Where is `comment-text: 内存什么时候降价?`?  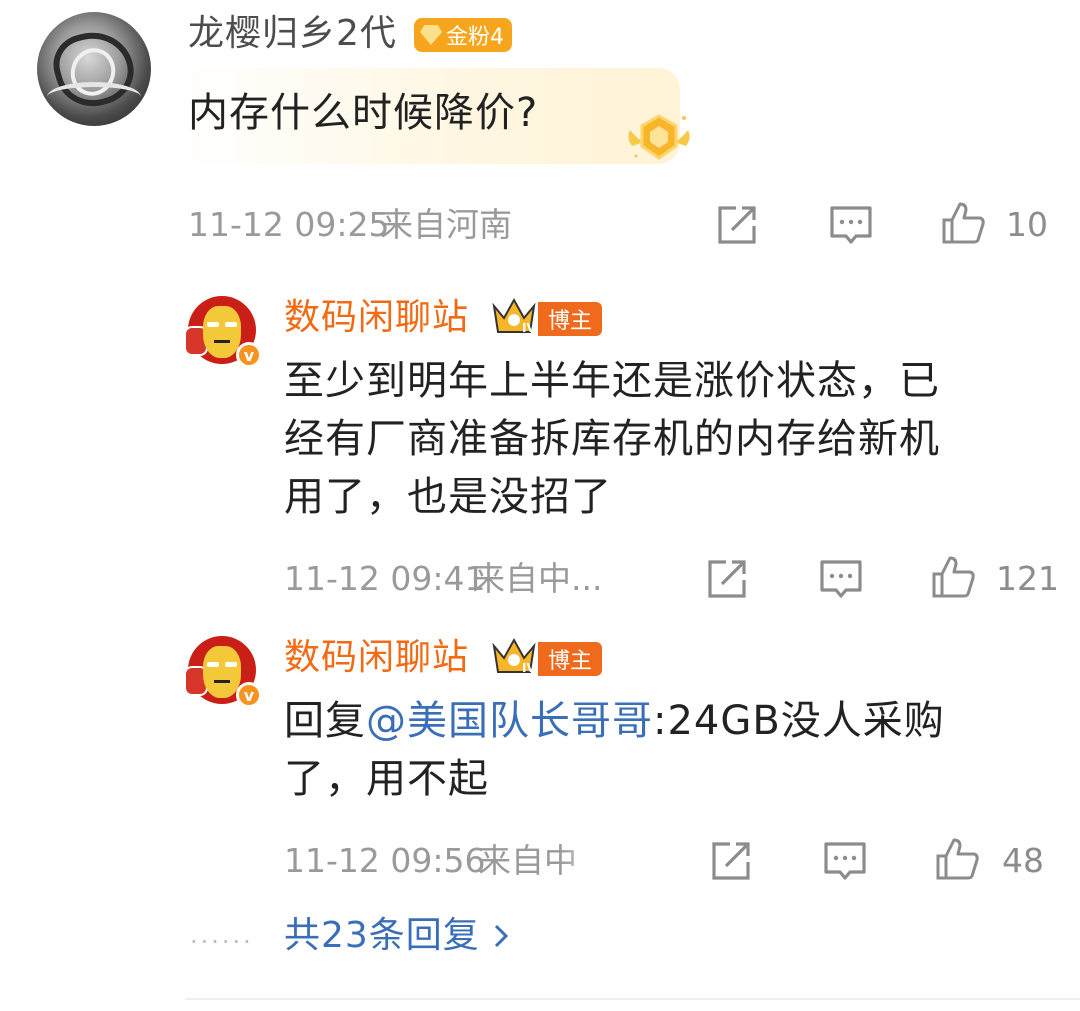
comment-text: 内存什么时候降价? is located at coordinates (363, 113).